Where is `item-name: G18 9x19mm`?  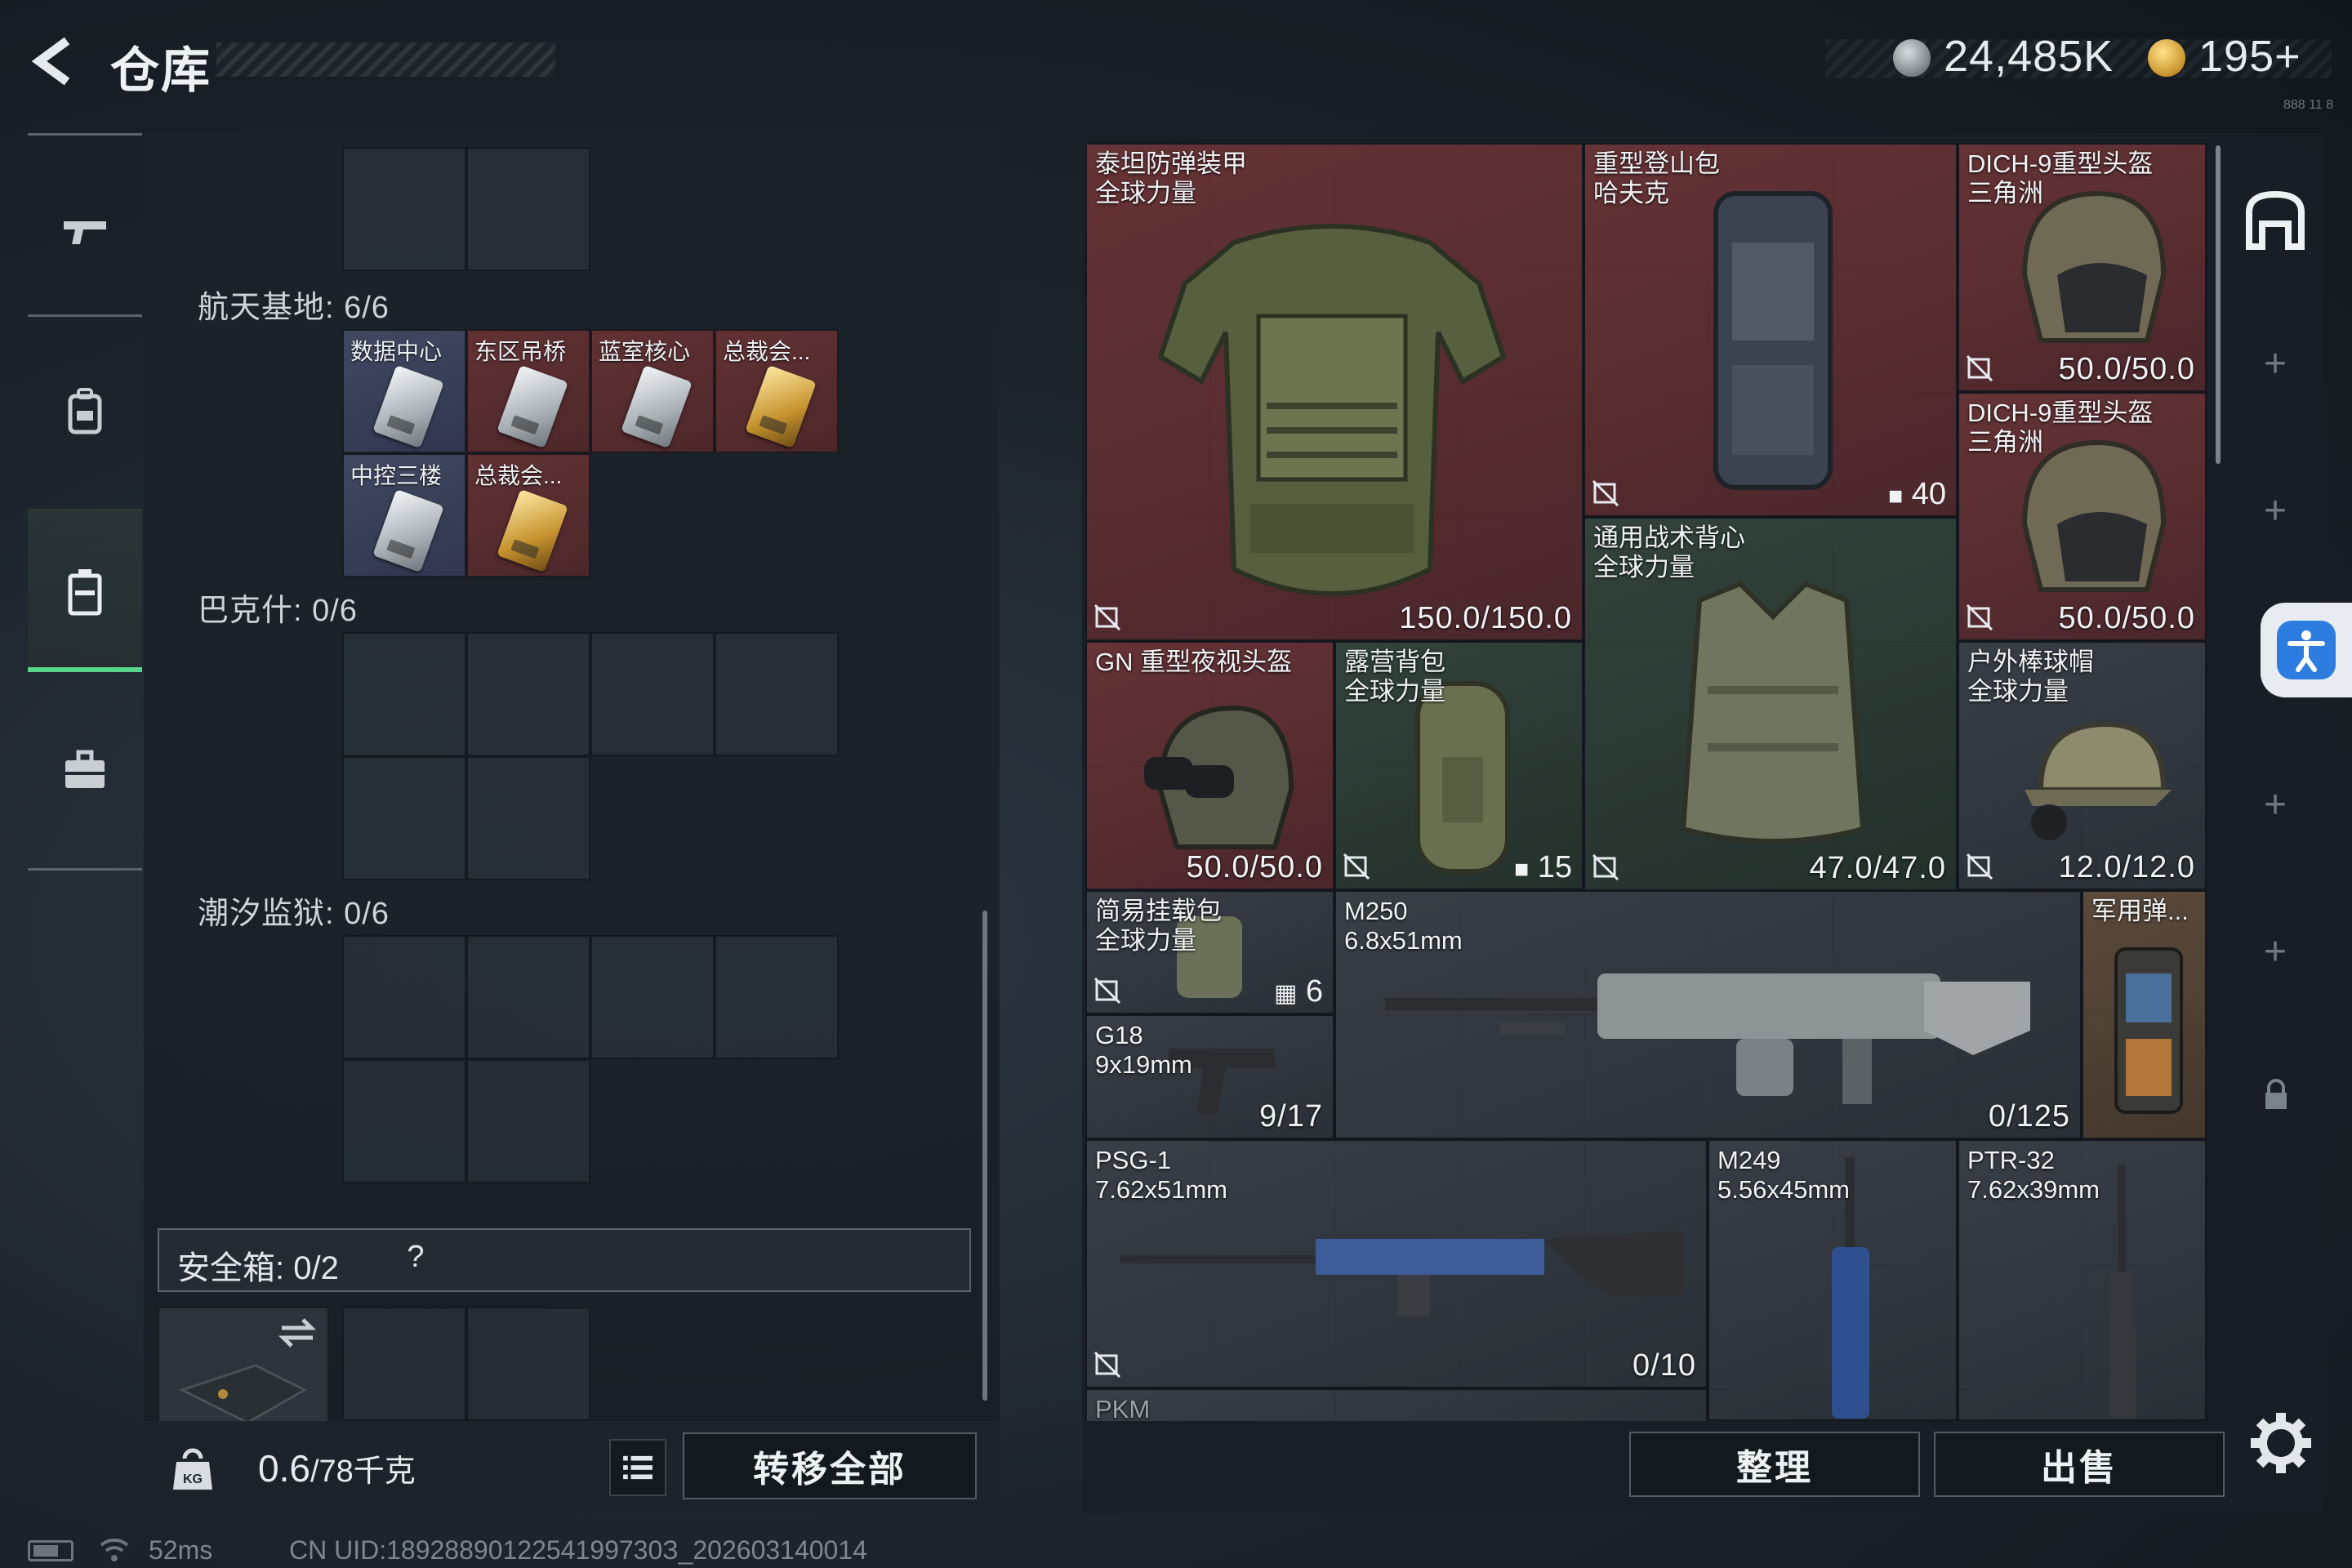
item-name: G18 9x19mm is located at coordinates (1143, 1050).